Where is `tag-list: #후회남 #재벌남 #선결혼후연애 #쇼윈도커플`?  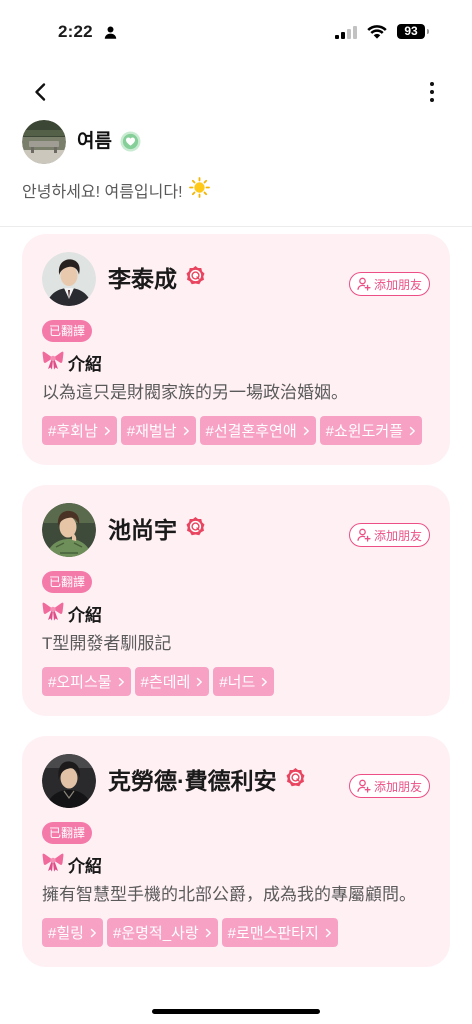
tag-list: #후회남 #재벌남 #선결혼후연애 #쇼윈도커플 is located at coordinates (236, 430).